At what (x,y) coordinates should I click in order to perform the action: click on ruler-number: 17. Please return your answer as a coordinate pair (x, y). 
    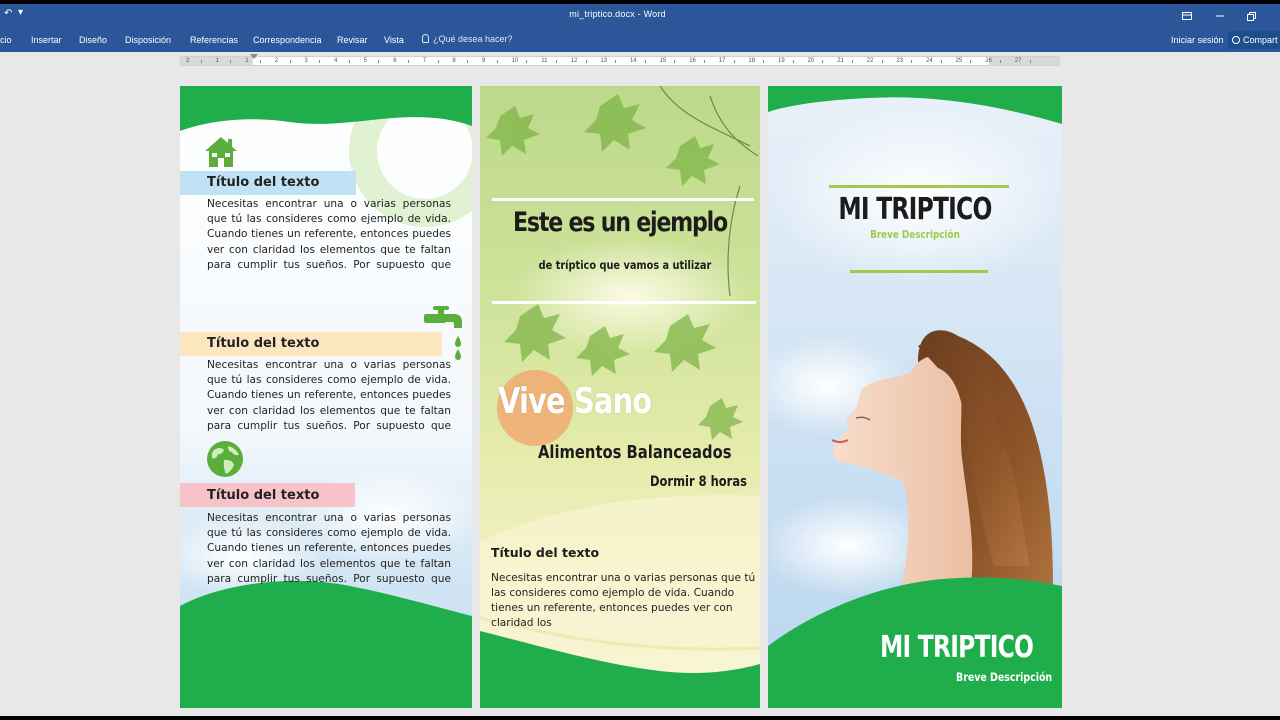
    Looking at the image, I should click on (722, 61).